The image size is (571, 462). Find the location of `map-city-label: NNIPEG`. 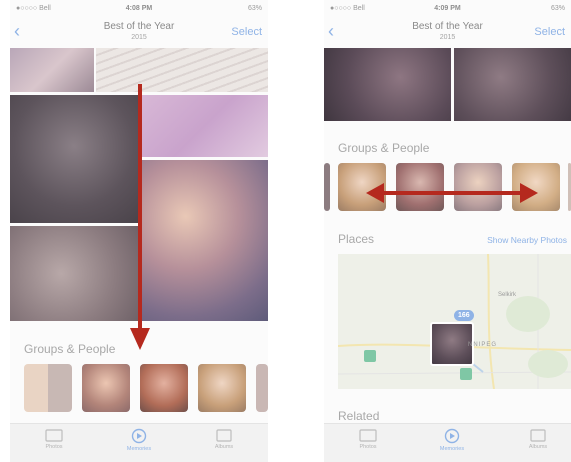

map-city-label: NNIPEG is located at coordinates (483, 345).